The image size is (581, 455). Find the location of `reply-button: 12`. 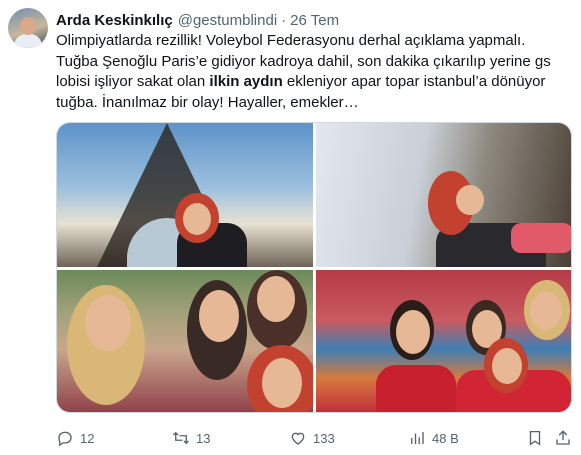

reply-button: 12 is located at coordinates (75, 438).